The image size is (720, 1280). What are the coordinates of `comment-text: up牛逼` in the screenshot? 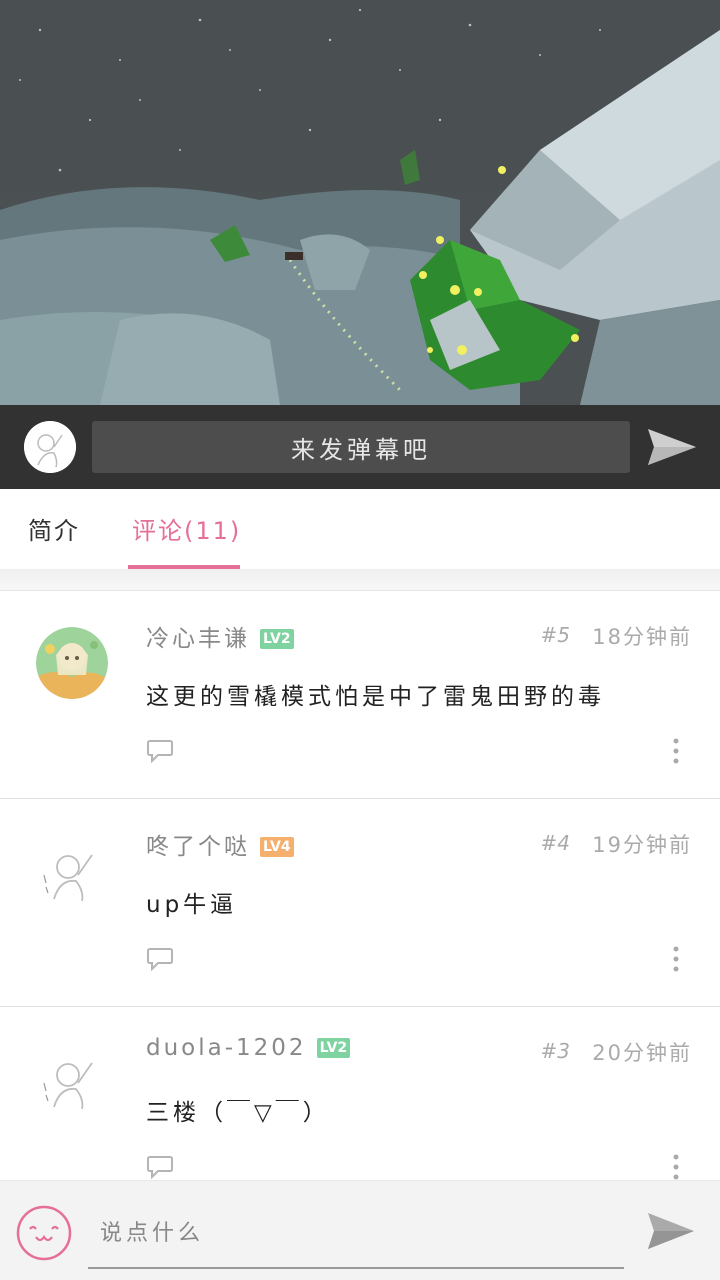 It's located at (192, 905).